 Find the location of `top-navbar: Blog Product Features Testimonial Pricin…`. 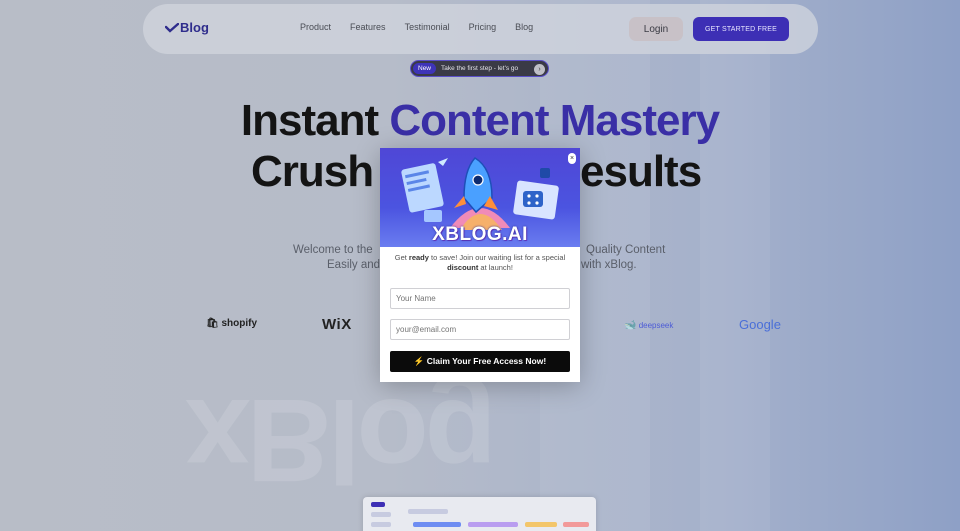

top-navbar: Blog Product Features Testimonial Pricin… is located at coordinates (480, 29).